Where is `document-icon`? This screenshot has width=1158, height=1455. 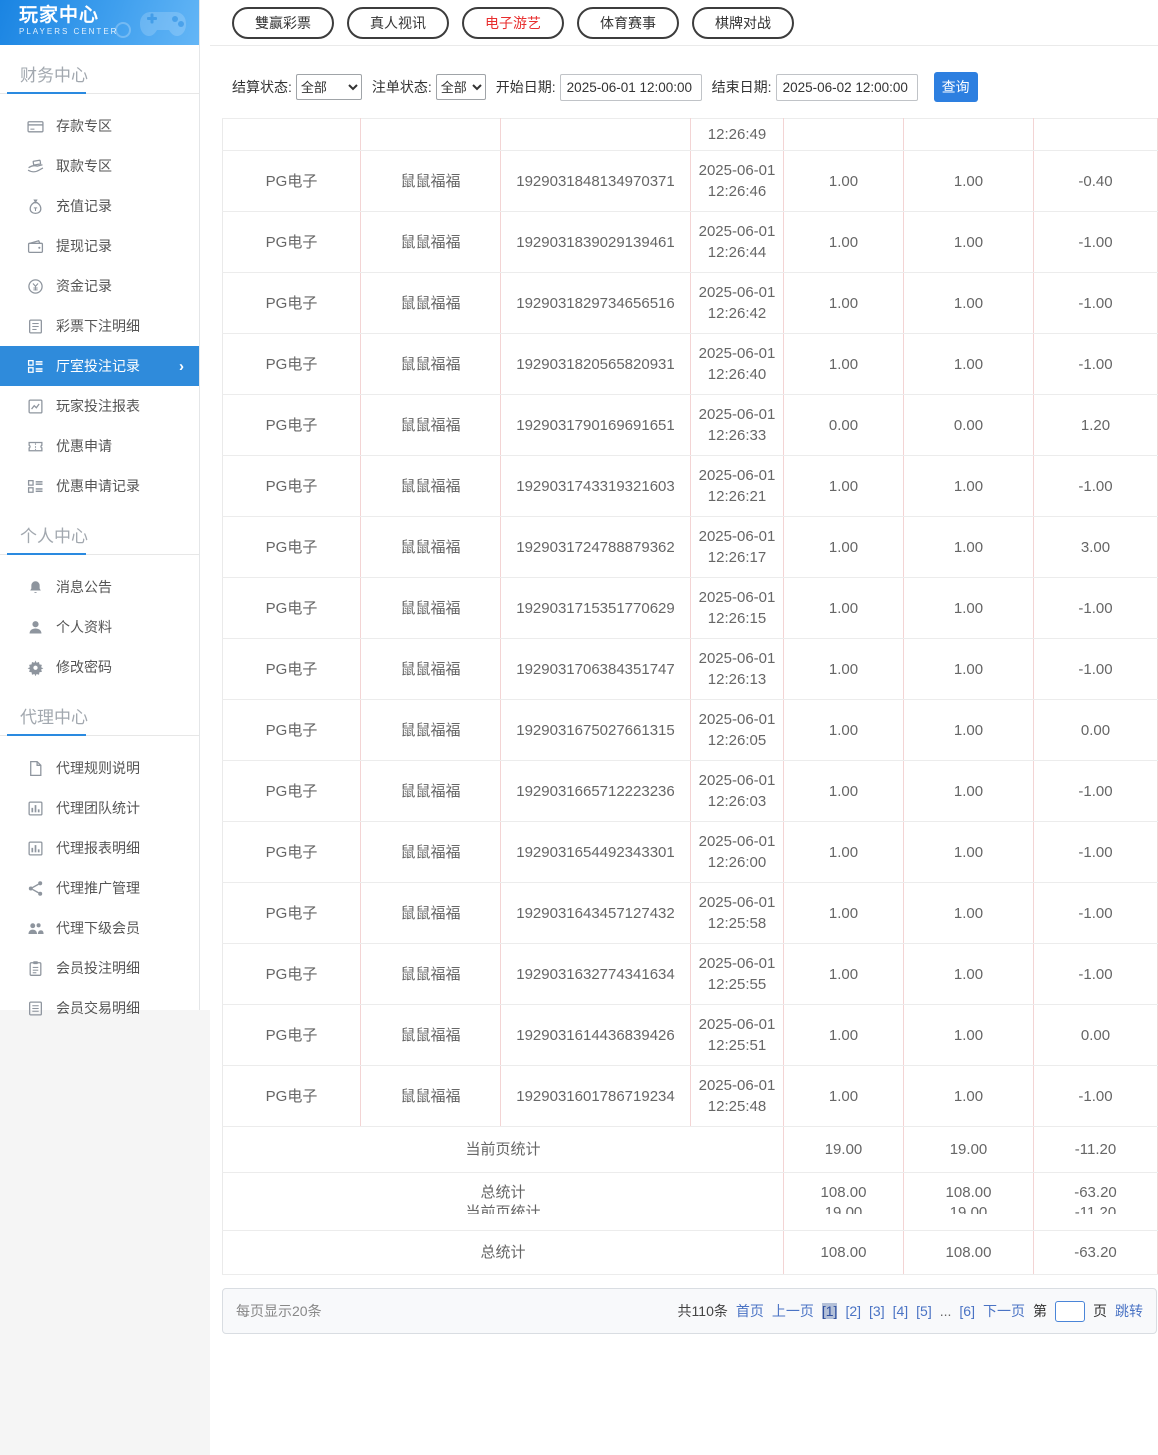 document-icon is located at coordinates (35, 768).